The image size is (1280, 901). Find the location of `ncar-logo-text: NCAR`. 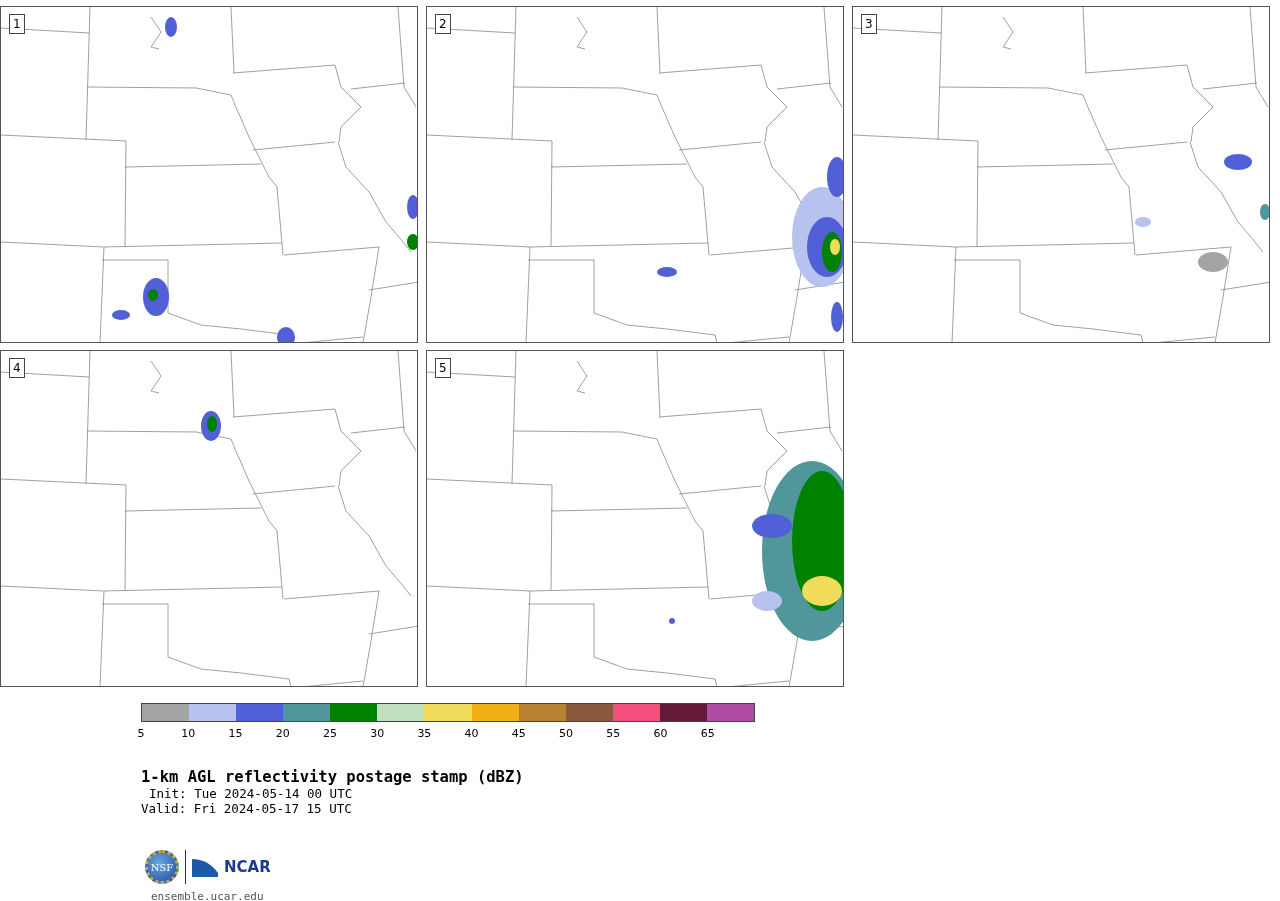

ncar-logo-text: NCAR is located at coordinates (247, 867).